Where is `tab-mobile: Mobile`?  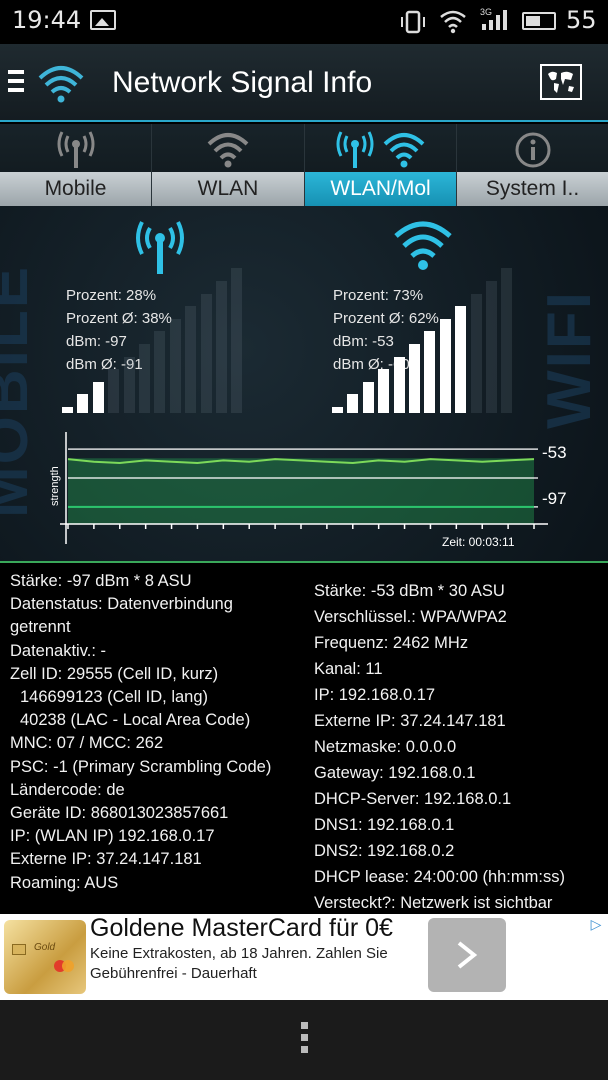 tab-mobile: Mobile is located at coordinates (76, 165).